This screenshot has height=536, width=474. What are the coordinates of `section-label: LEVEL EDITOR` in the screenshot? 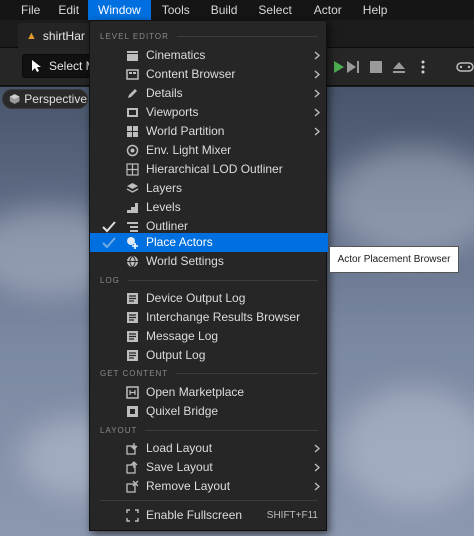 It's located at (134, 36).